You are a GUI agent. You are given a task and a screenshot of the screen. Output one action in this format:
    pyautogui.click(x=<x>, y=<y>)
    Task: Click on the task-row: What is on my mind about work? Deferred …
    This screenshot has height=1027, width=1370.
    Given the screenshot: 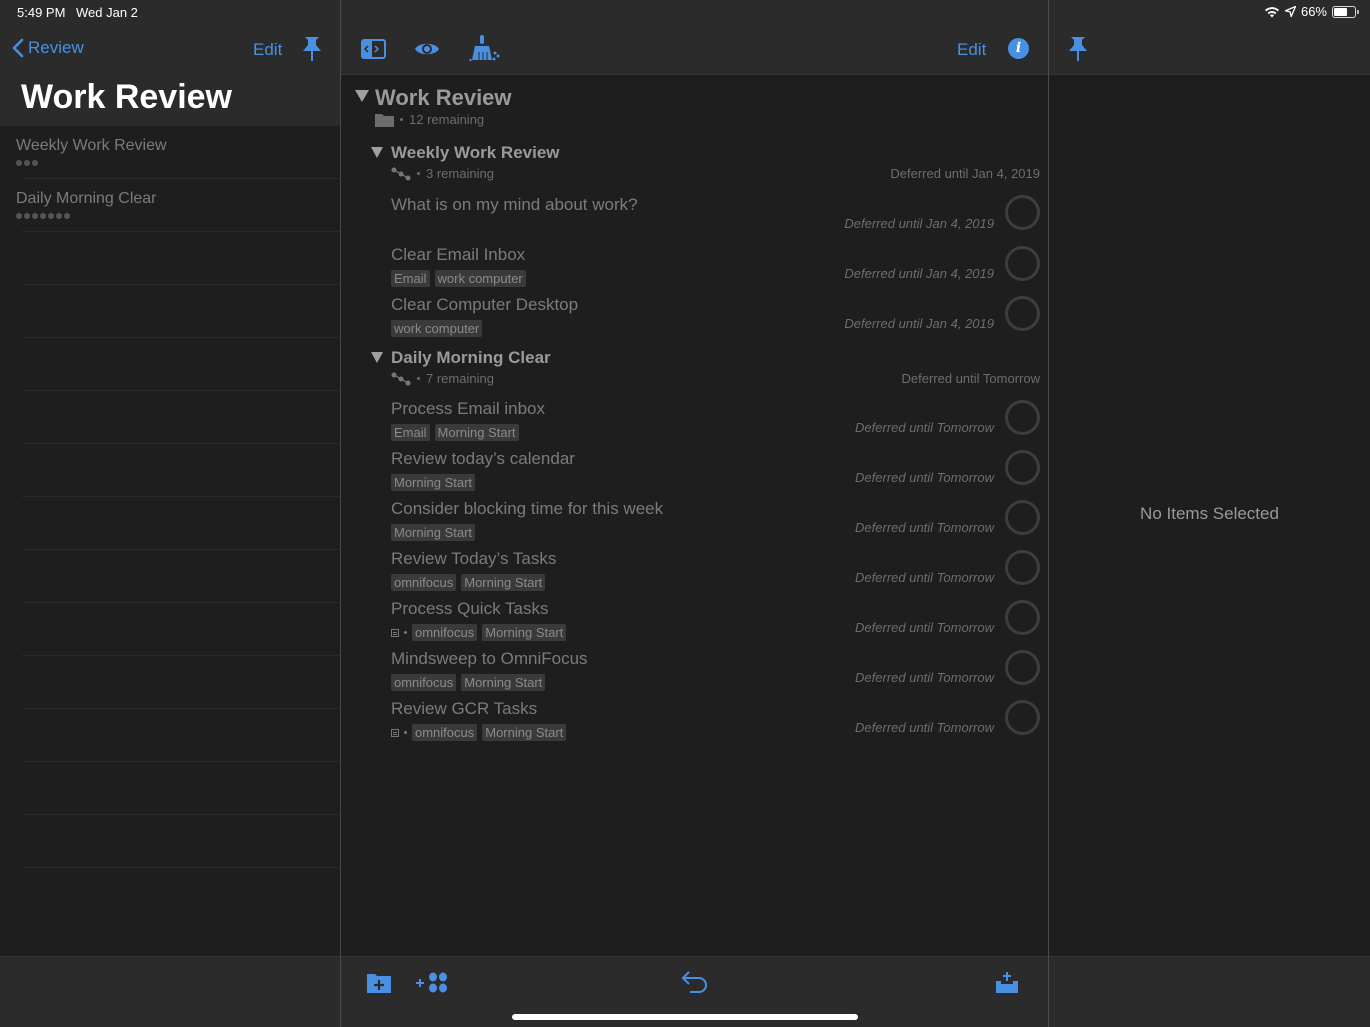 What is the action you would take?
    pyautogui.click(x=715, y=220)
    